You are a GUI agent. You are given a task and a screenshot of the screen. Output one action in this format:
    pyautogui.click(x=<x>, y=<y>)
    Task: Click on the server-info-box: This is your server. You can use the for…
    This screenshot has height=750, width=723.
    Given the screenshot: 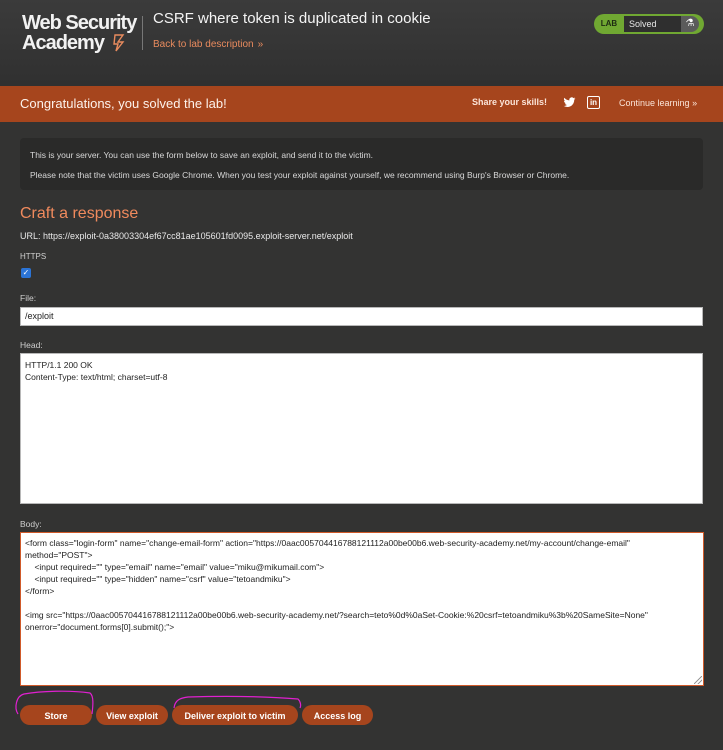 What is the action you would take?
    pyautogui.click(x=361, y=164)
    